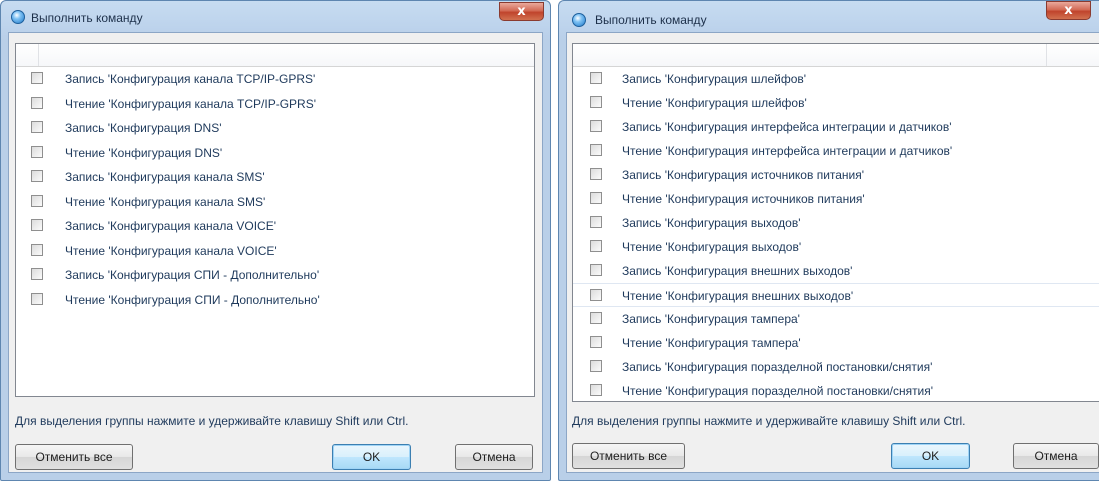 The width and height of the screenshot is (1099, 483). Describe the element at coordinates (170, 226) in the screenshot. I see `item-label: Запись 'Конфигурация канала VOICE'` at that location.